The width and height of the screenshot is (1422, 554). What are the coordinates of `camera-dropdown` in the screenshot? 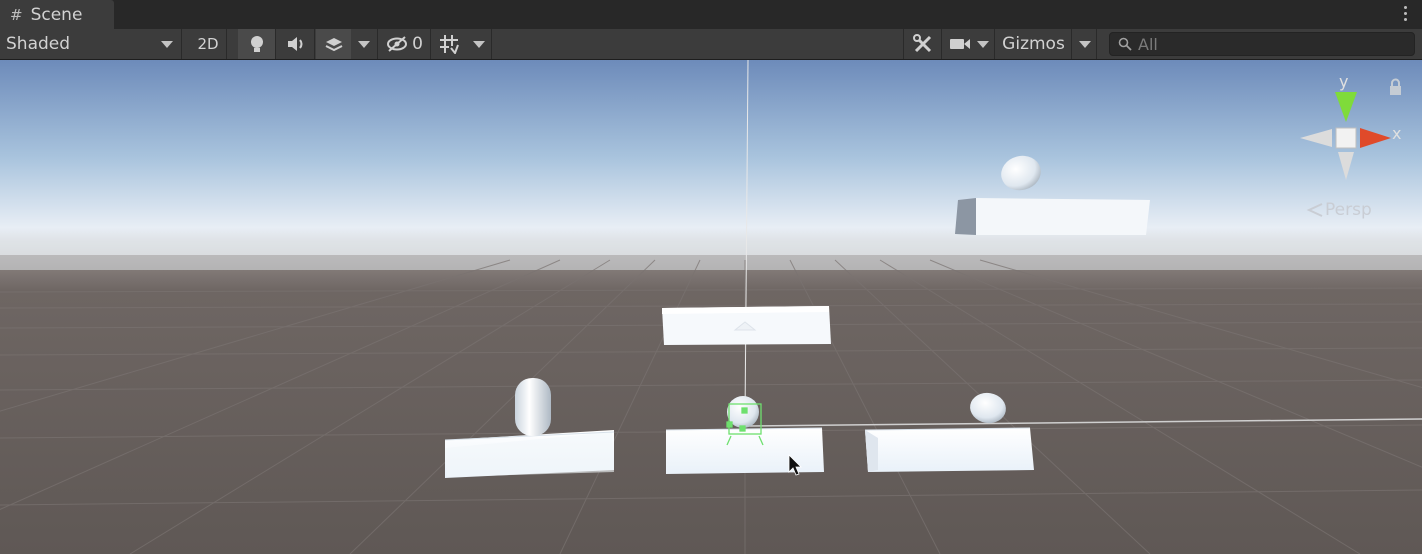 It's located at (969, 44).